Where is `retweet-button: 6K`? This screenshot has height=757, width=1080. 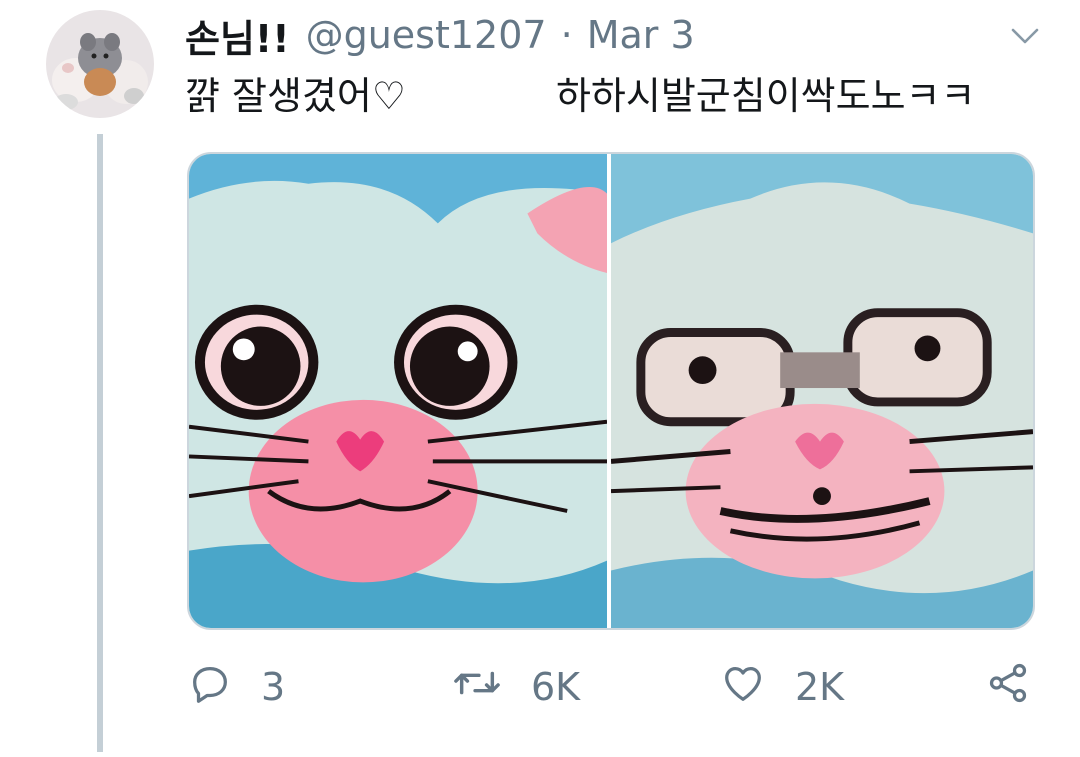
retweet-button: 6K is located at coordinates (515, 687).